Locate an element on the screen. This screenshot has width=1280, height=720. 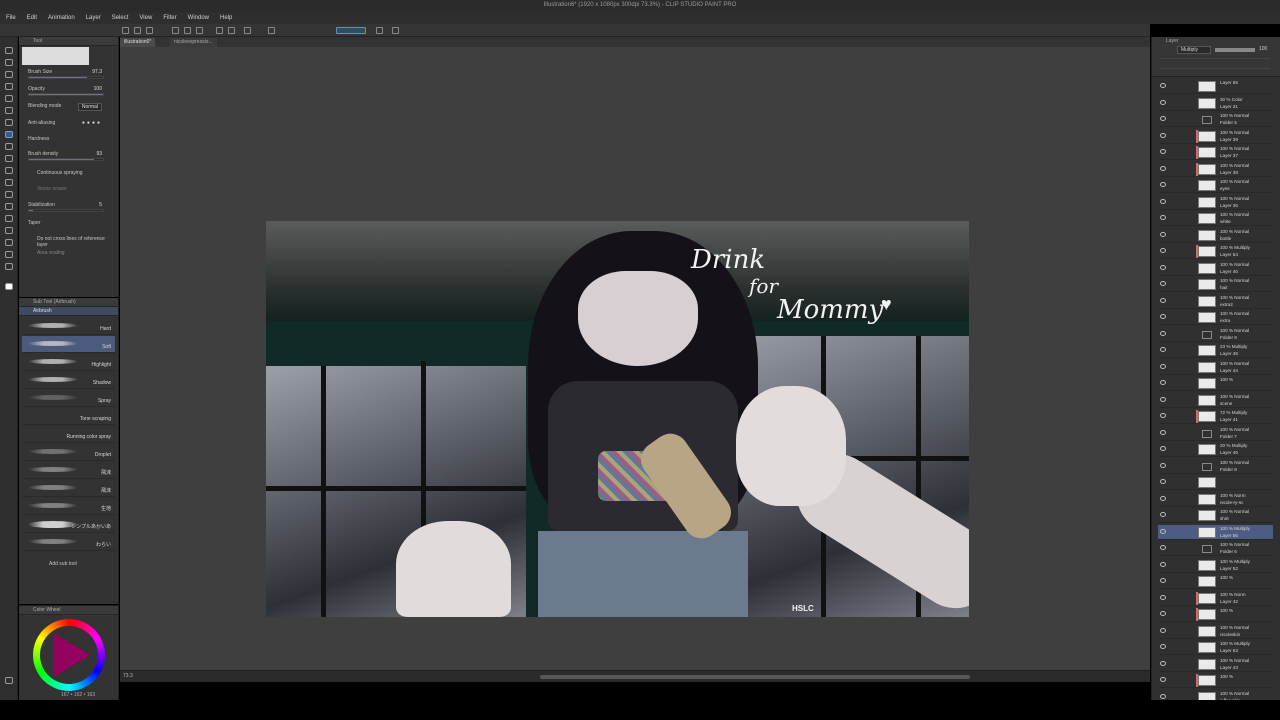
layer-row: 100 % Normal Folder 7 is located at coordinates (1215, 433).